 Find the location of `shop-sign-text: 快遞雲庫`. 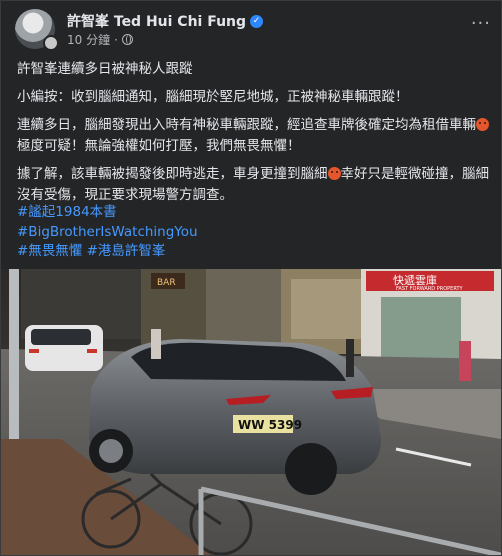

shop-sign-text: 快遞雲庫 is located at coordinates (415, 280).